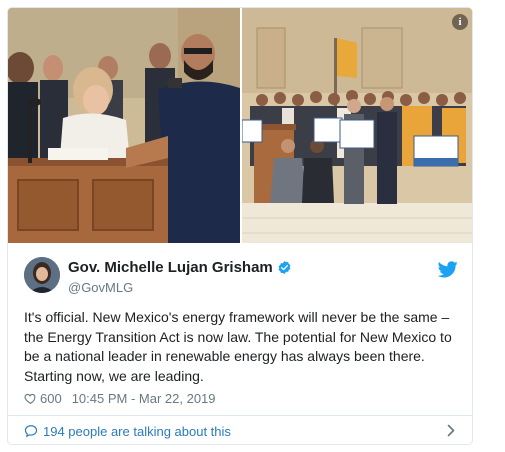 The height and width of the screenshot is (452, 505). I want to click on twitter-bird-icon, so click(448, 269).